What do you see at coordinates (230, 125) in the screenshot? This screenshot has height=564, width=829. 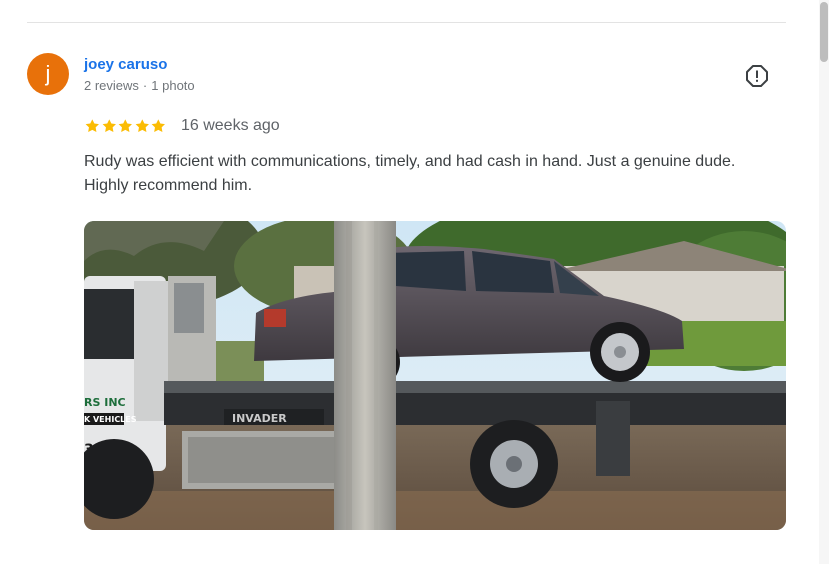 I see `review-time: 16 weeks ago` at bounding box center [230, 125].